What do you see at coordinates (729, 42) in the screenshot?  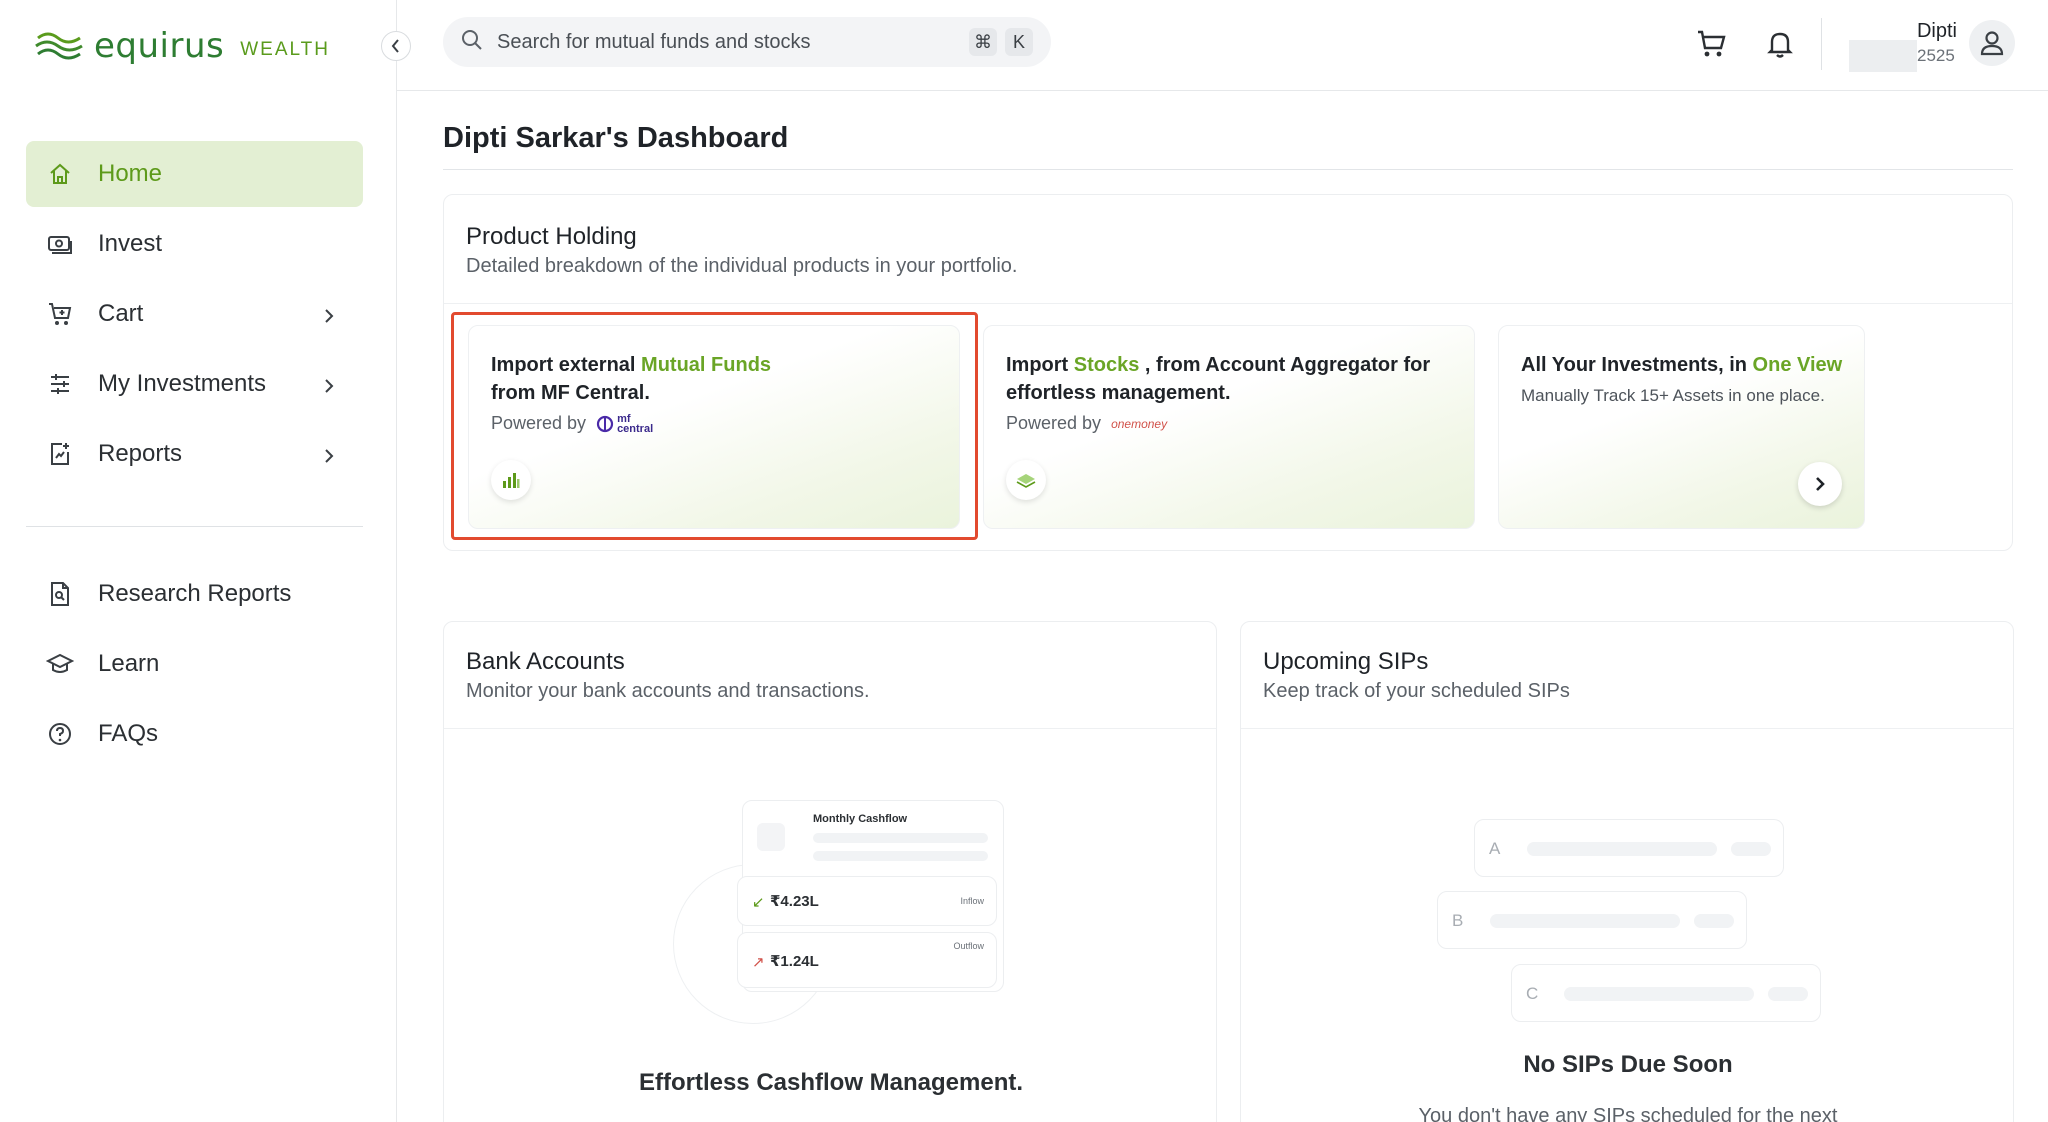 I see `search-input: Search for mutual funds and stocks` at bounding box center [729, 42].